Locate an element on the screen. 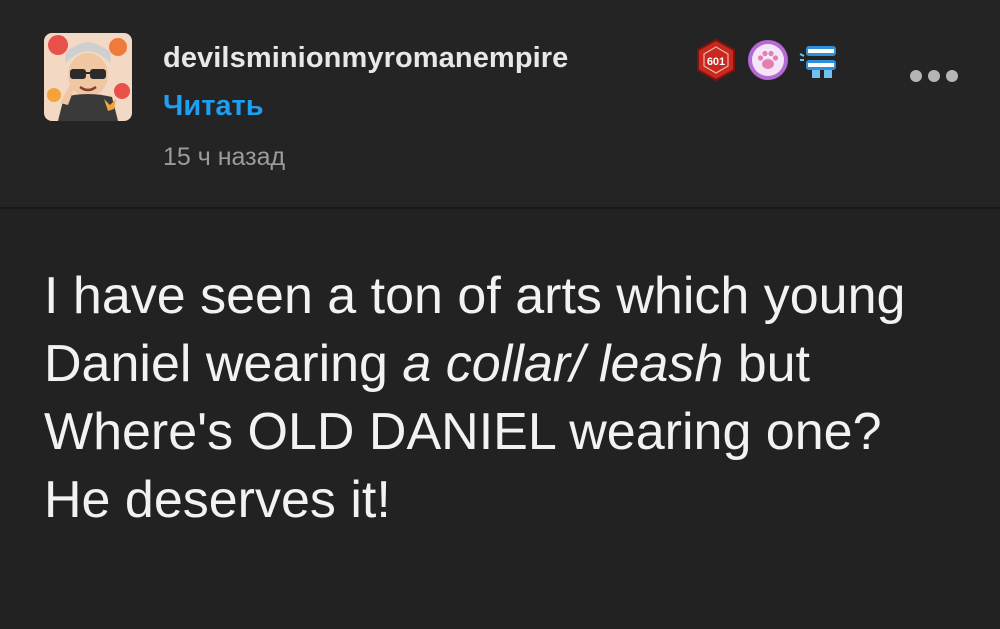 Image resolution: width=1000 pixels, height=629 pixels. post-timestamp: 15 ч назад is located at coordinates (224, 157).